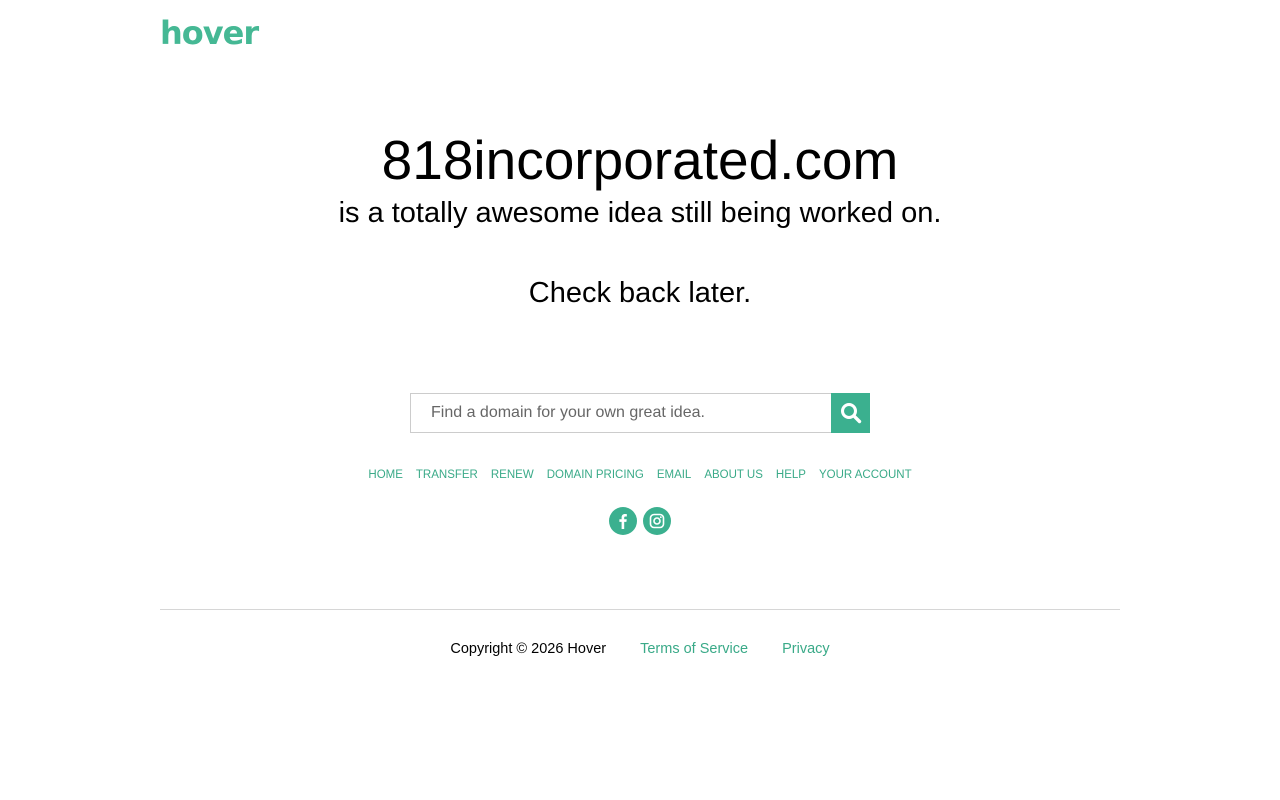 The height and width of the screenshot is (800, 1280). I want to click on nav-transfer: TRANSFER, so click(447, 475).